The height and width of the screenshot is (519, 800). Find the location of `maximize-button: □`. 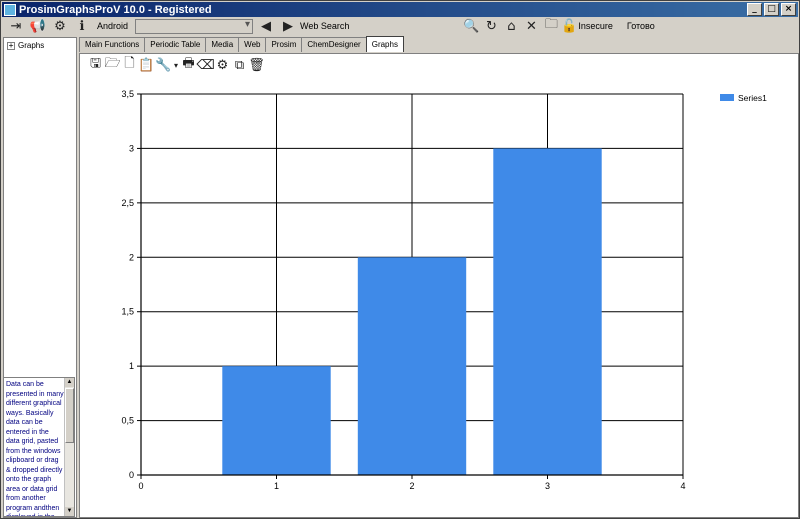

maximize-button: □ is located at coordinates (771, 9).